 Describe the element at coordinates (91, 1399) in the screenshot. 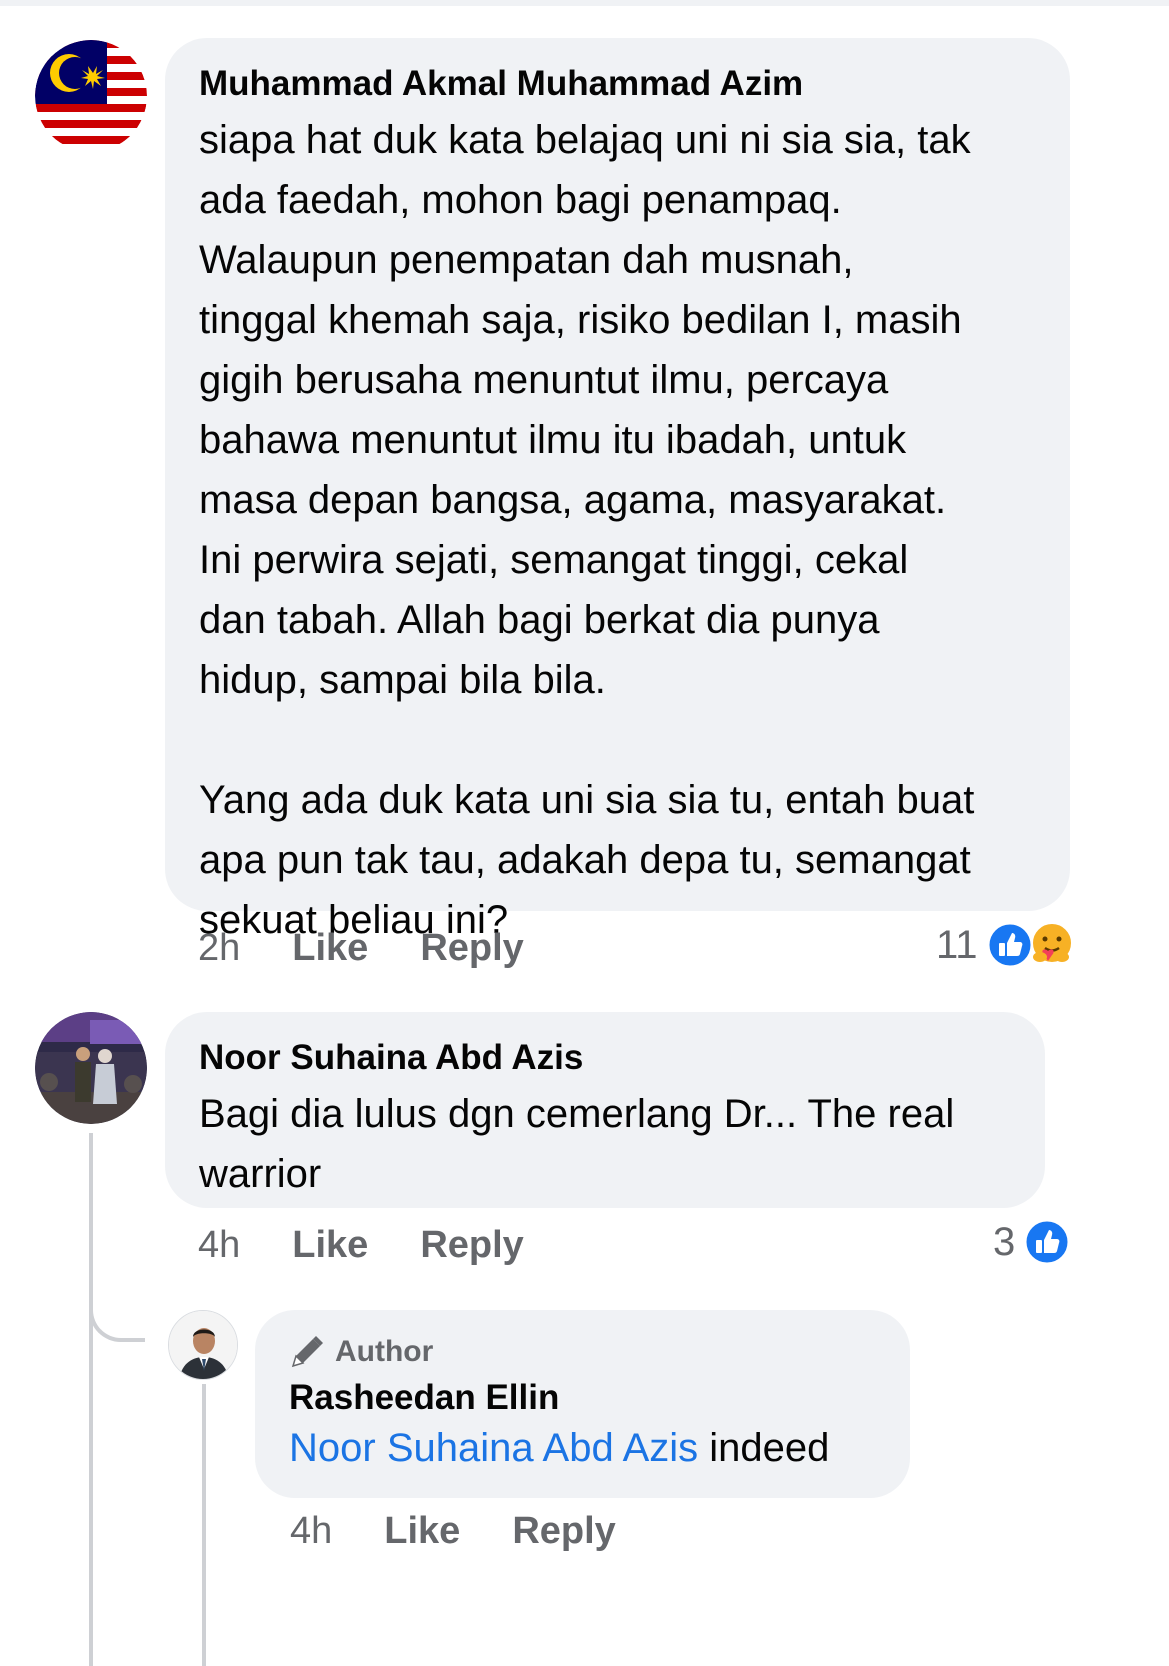

I see `thread-line` at that location.